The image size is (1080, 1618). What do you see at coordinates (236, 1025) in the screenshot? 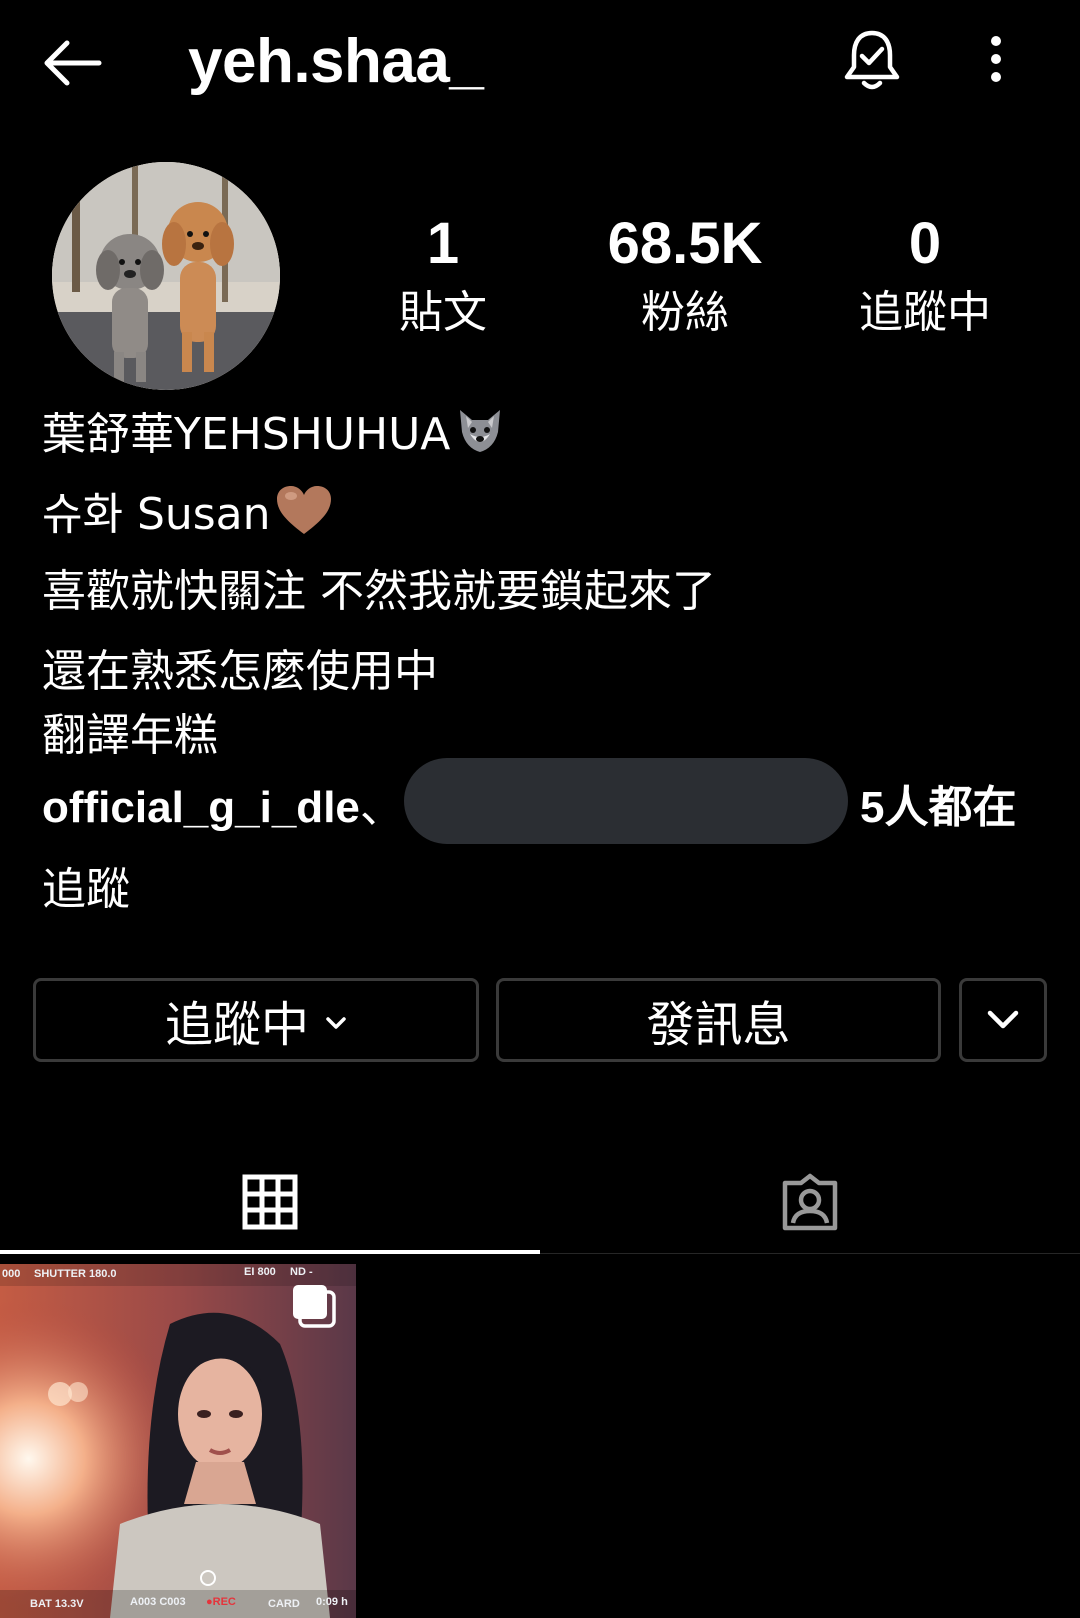
I see `following-button-label: 追蹤中` at bounding box center [236, 1025].